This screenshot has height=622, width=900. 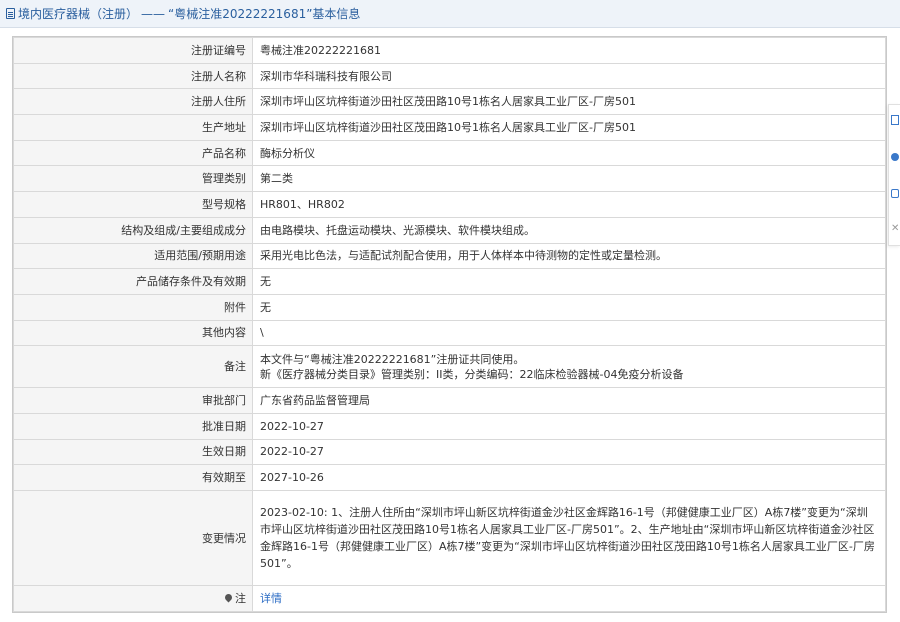 I want to click on cube-icon, so click(x=895, y=194).